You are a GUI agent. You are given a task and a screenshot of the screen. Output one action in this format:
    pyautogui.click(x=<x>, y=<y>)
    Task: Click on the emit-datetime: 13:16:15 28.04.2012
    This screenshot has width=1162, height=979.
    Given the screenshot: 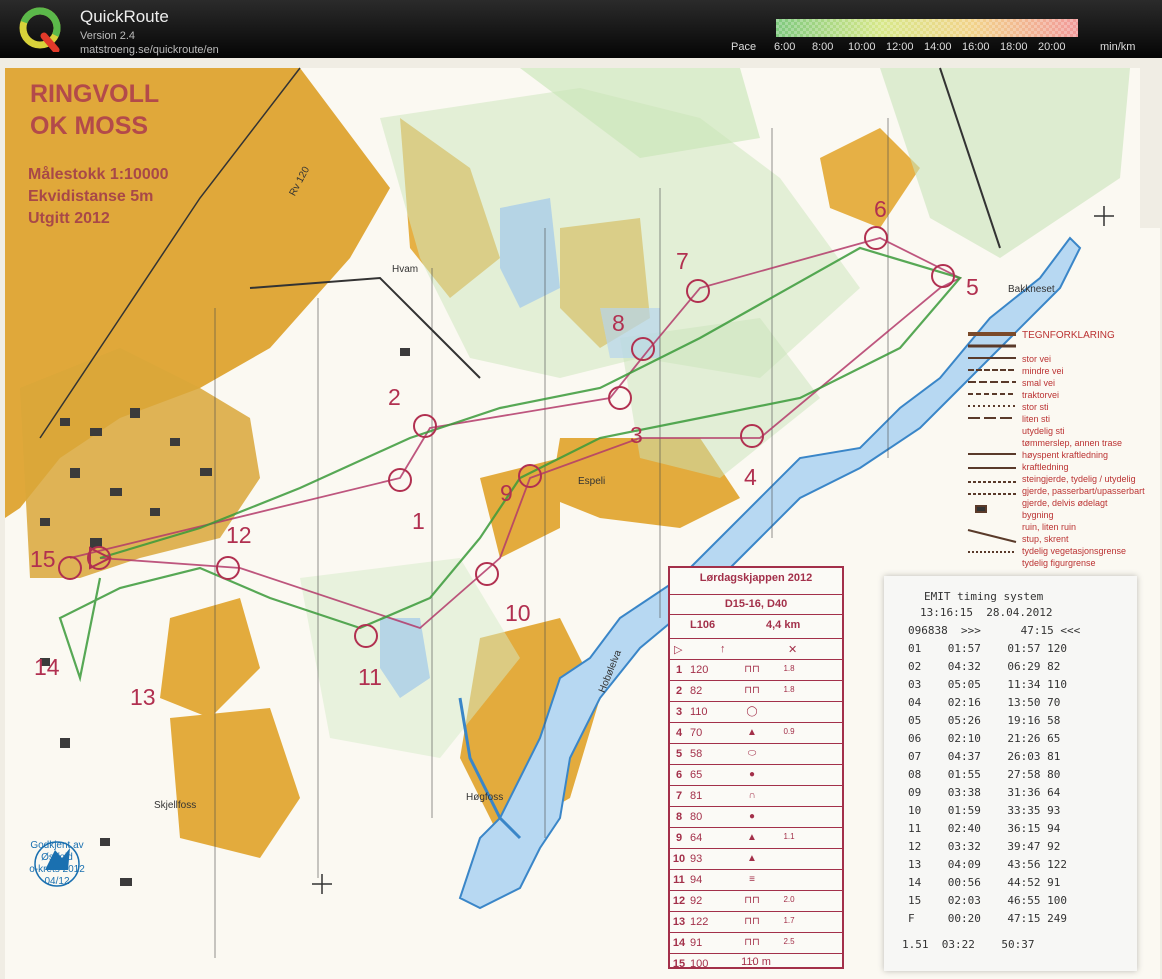 What is the action you would take?
    pyautogui.click(x=986, y=612)
    